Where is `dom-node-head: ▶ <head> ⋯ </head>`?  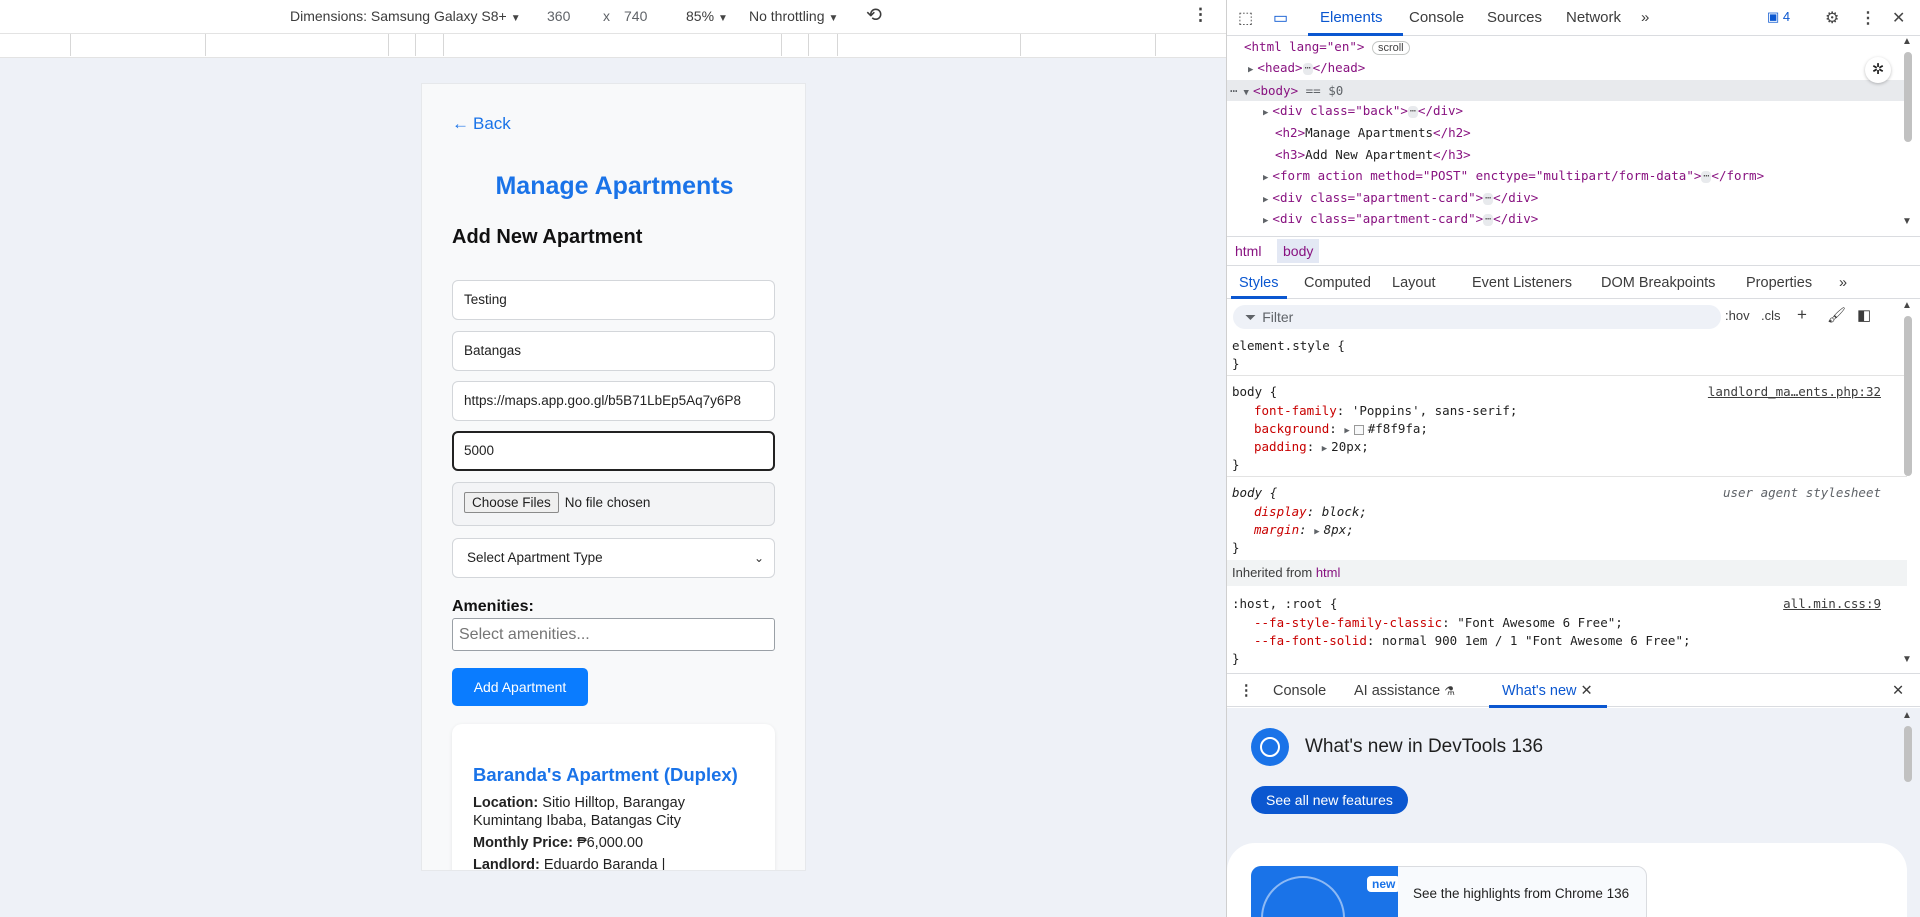
dom-node-head: ▶ <head> ⋯ </head> is located at coordinates (1306, 67).